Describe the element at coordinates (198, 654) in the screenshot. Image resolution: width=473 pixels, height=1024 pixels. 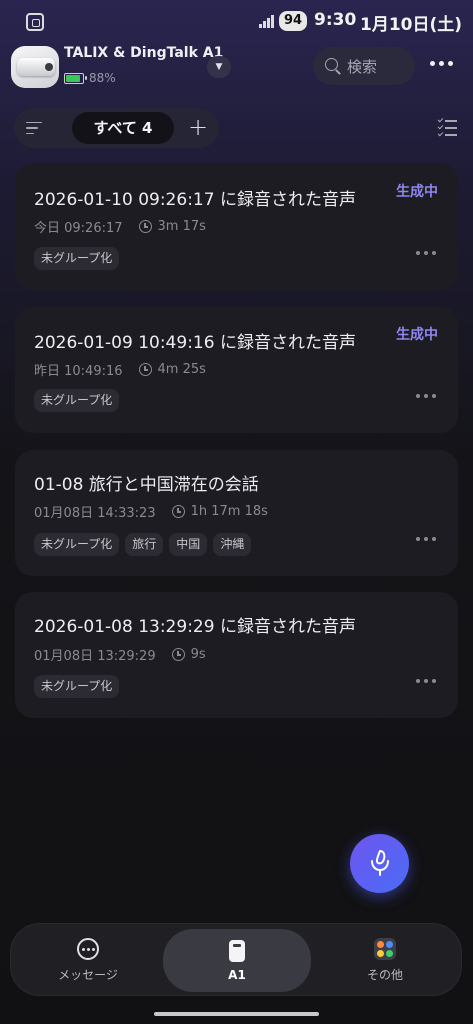
I see `recording-duration: 9s` at that location.